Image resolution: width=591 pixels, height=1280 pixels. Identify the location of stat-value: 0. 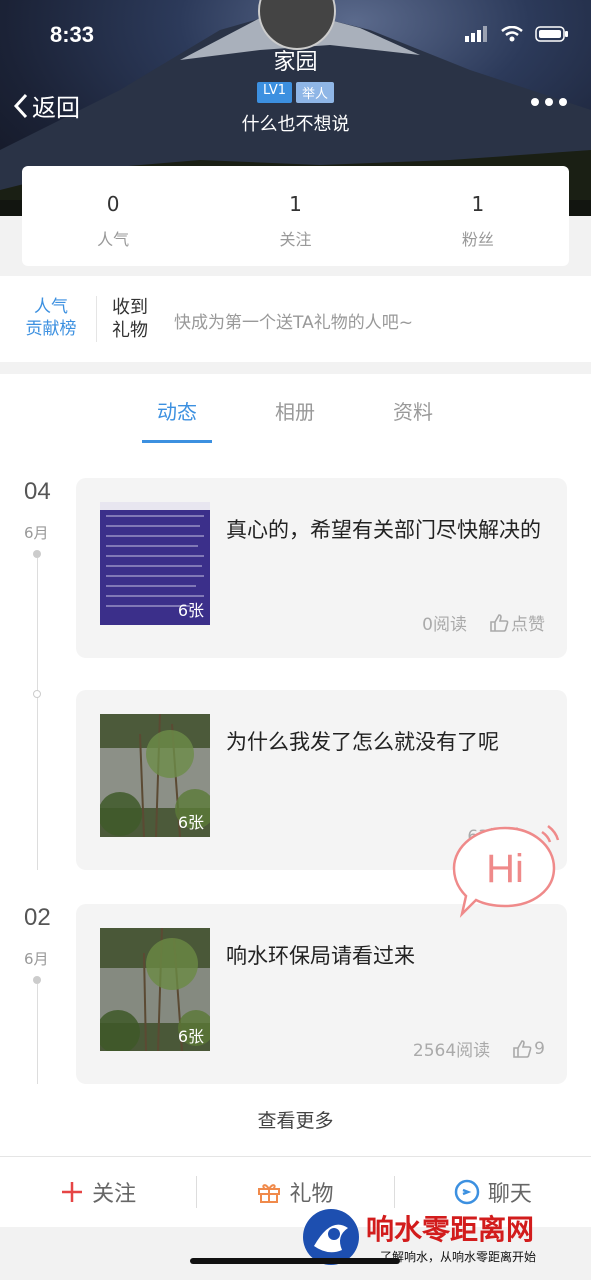
(113, 204).